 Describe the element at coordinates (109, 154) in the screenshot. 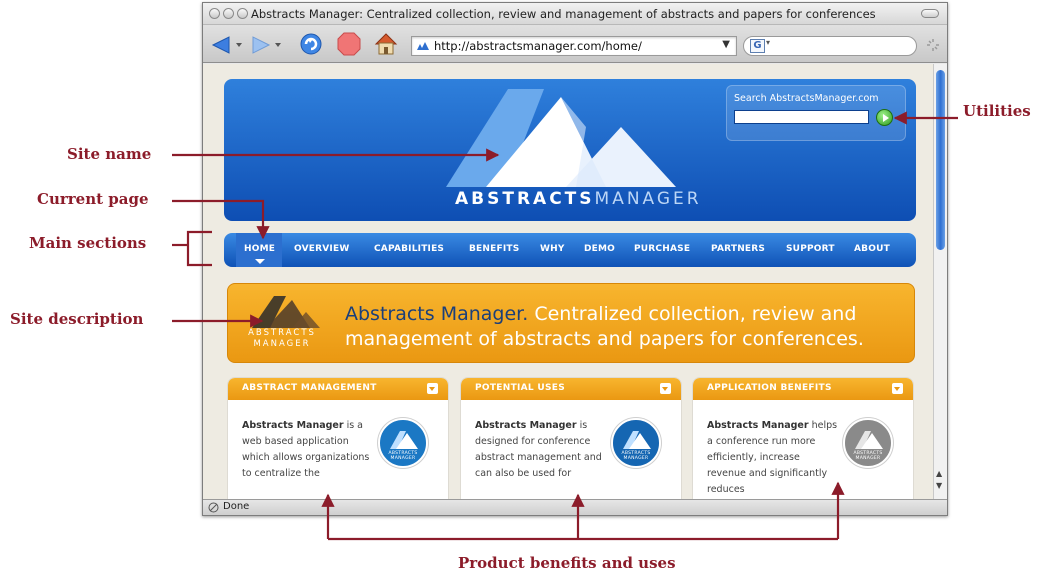

I see `callout-site-name: Site name` at that location.